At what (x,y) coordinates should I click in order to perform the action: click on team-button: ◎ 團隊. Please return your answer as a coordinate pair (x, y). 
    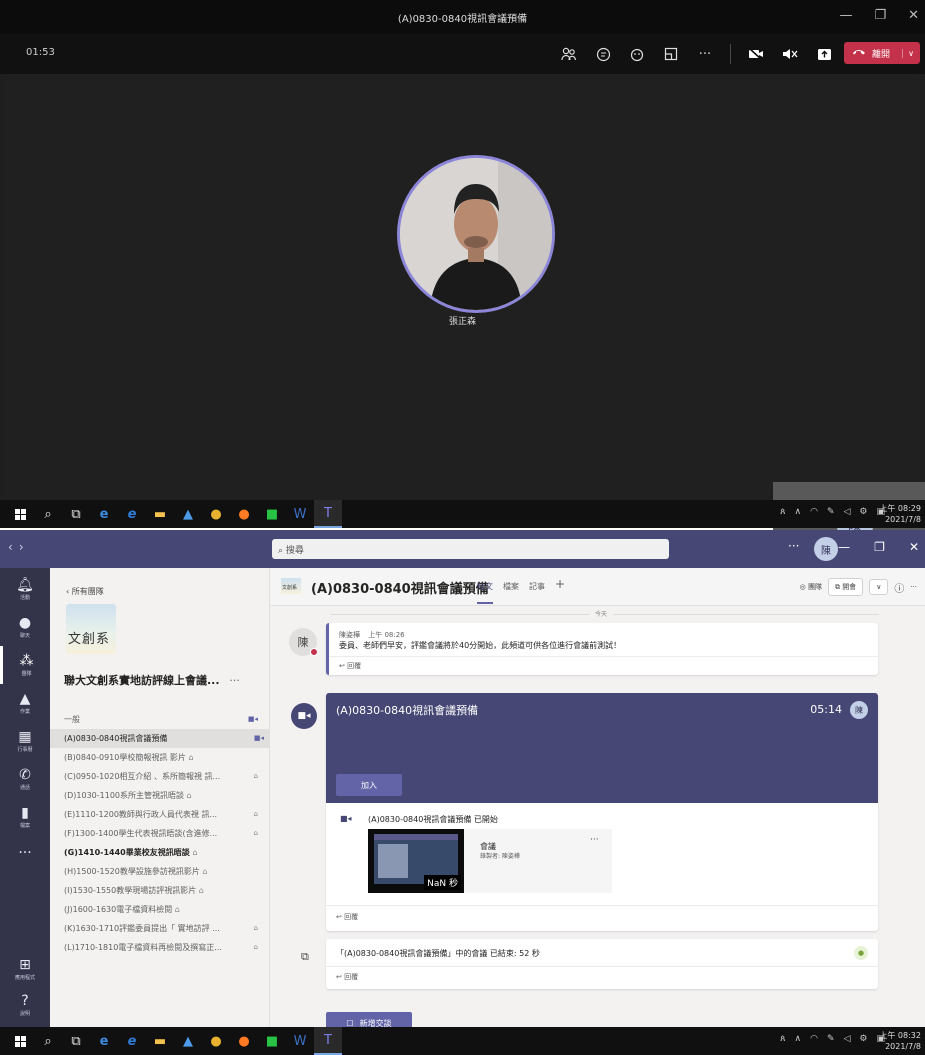
    Looking at the image, I should click on (811, 587).